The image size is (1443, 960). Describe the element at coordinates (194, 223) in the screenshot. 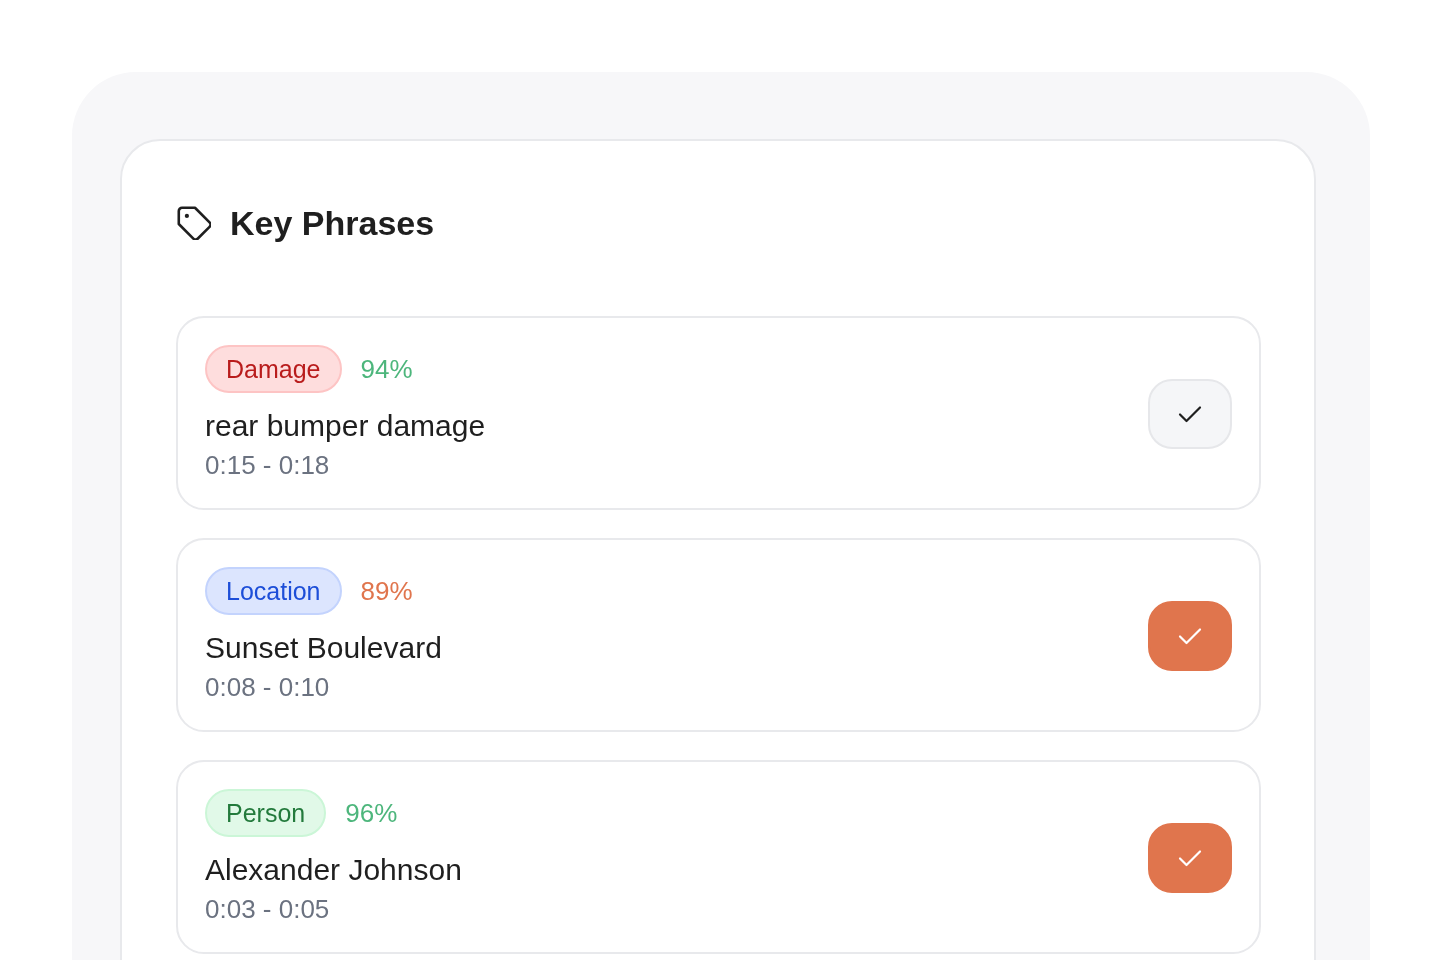

I see `tag-icon` at that location.